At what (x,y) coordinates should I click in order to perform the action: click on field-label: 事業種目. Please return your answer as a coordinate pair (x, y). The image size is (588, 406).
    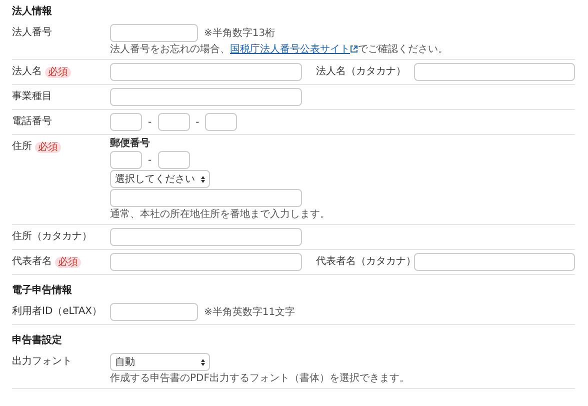
    Looking at the image, I should click on (32, 97).